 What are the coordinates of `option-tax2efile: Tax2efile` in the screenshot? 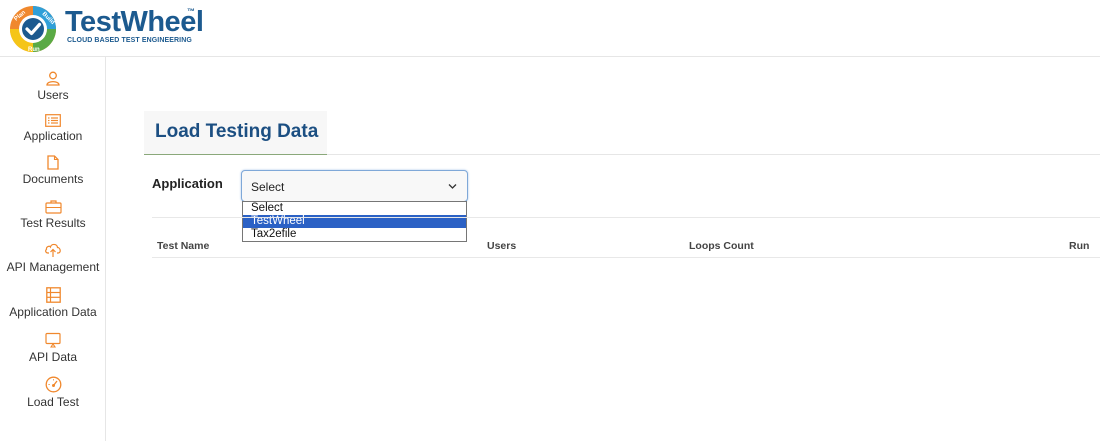 It's located at (354, 234).